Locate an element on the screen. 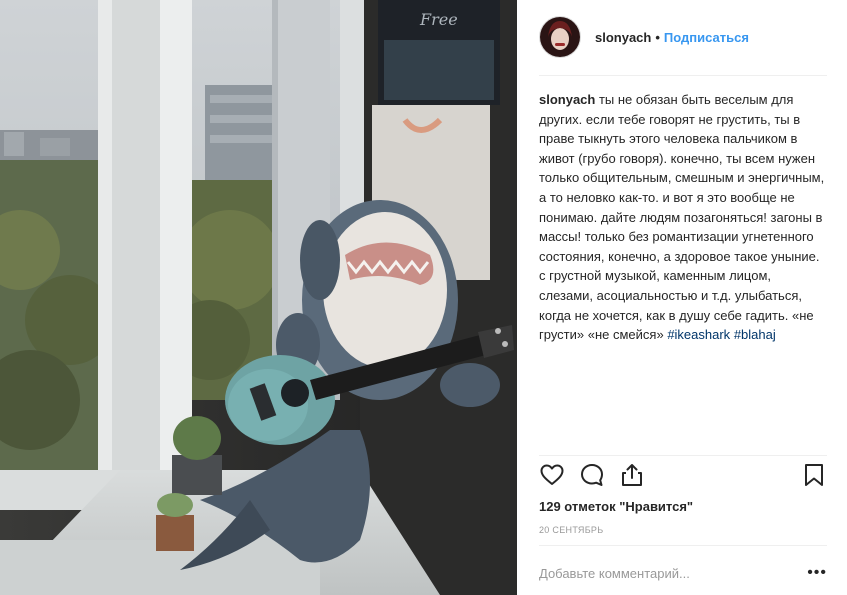 This screenshot has height=595, width=847. bookmark-icon is located at coordinates (814, 477).